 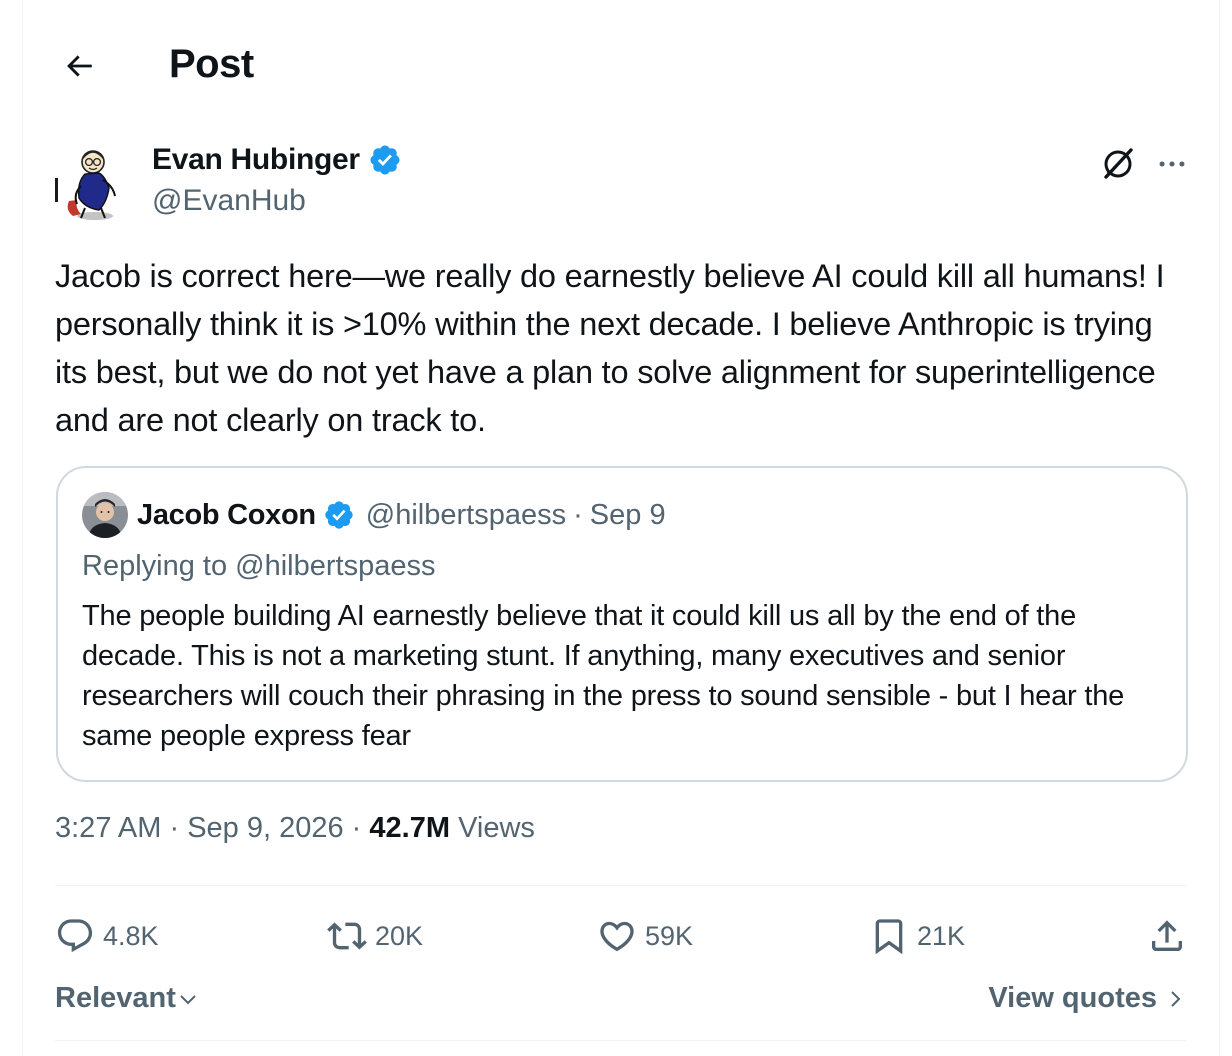 What do you see at coordinates (496, 828) in the screenshot?
I see `views-label: Views` at bounding box center [496, 828].